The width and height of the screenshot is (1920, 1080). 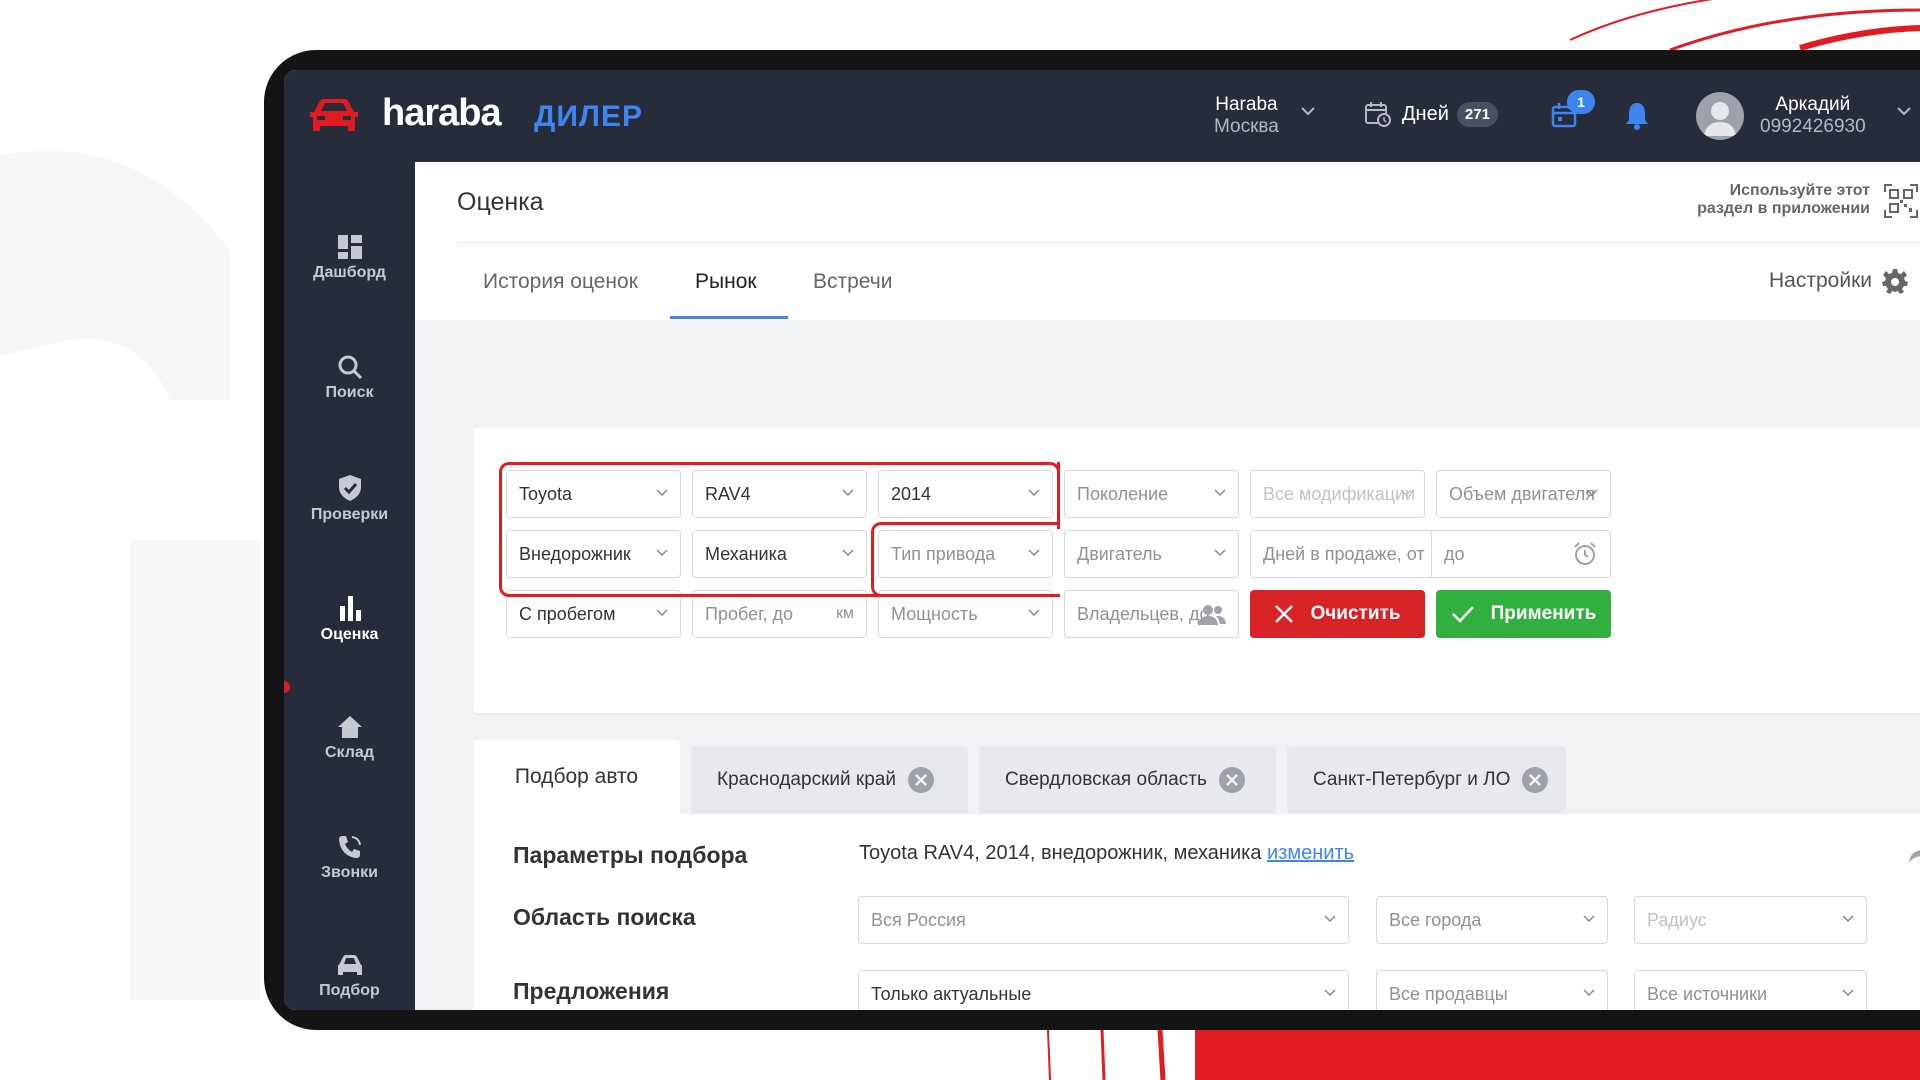 What do you see at coordinates (1813, 116) in the screenshot?
I see `user-info: Аркадий 0992426930` at bounding box center [1813, 116].